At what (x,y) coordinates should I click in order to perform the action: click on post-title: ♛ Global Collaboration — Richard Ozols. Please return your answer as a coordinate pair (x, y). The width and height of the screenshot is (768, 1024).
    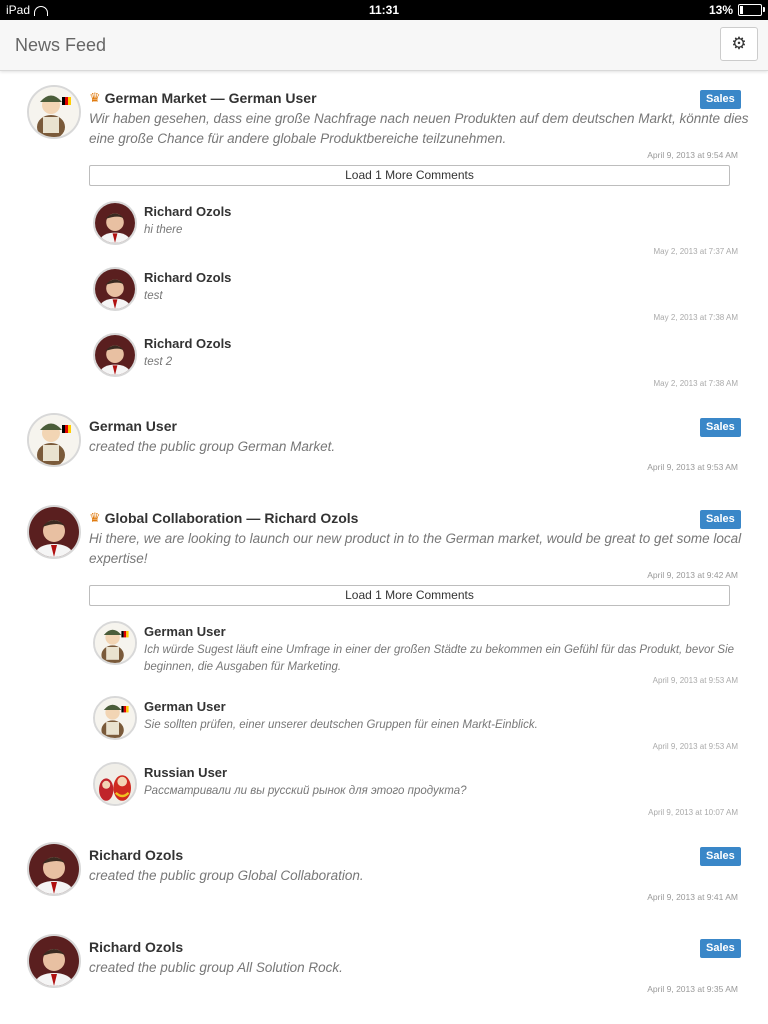
    Looking at the image, I should click on (223, 518).